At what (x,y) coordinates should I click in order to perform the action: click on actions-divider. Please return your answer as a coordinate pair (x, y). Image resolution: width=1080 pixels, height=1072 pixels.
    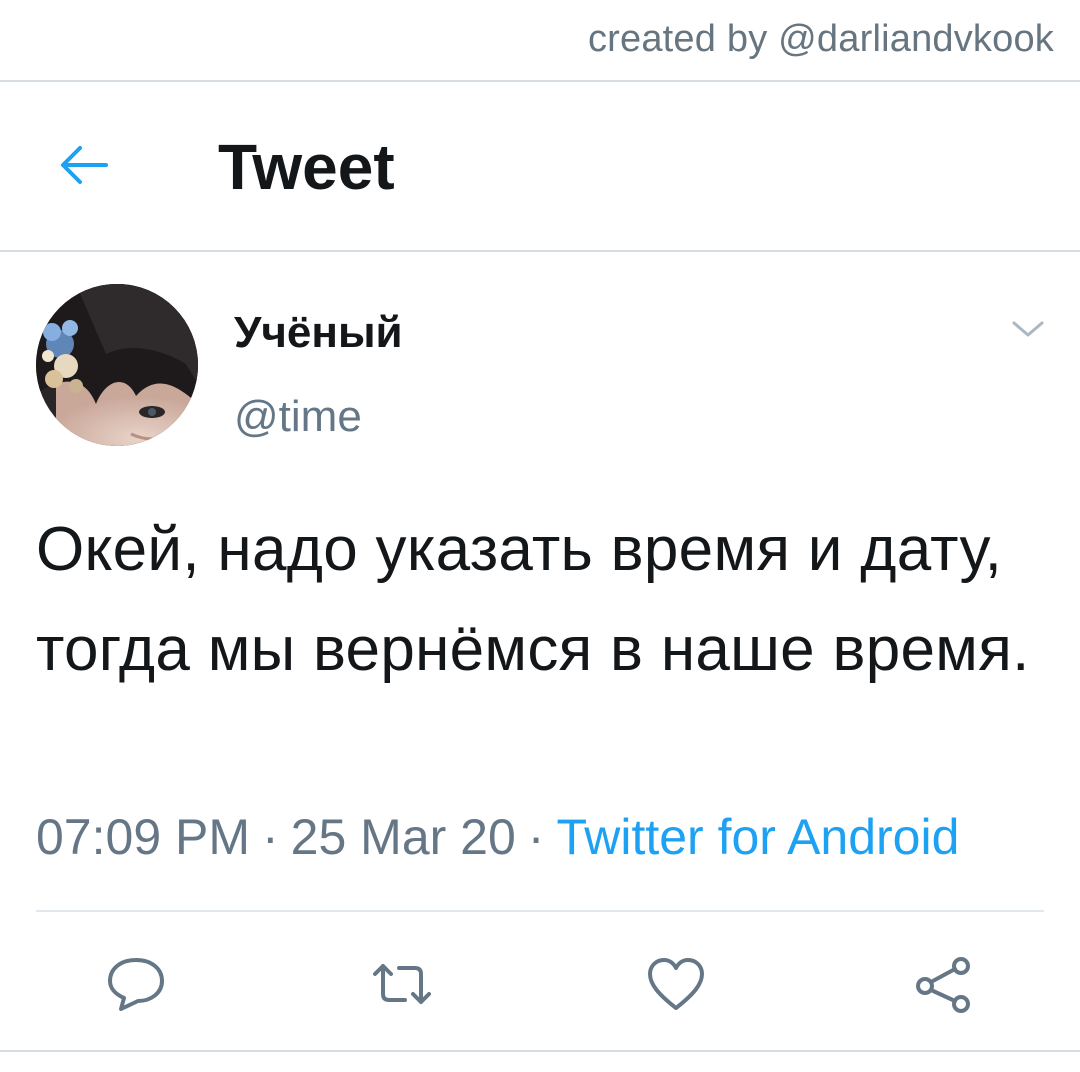
    Looking at the image, I should click on (540, 911).